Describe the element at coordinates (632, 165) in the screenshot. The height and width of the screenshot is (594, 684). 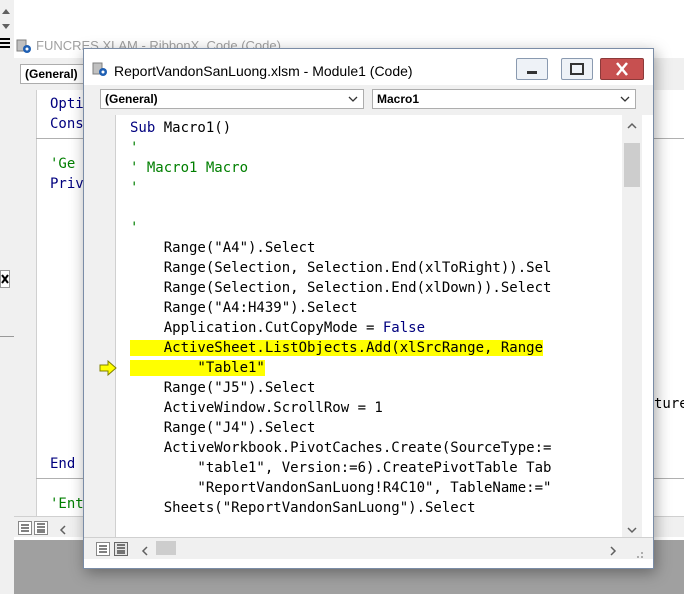
I see `scrollbar-thumb` at that location.